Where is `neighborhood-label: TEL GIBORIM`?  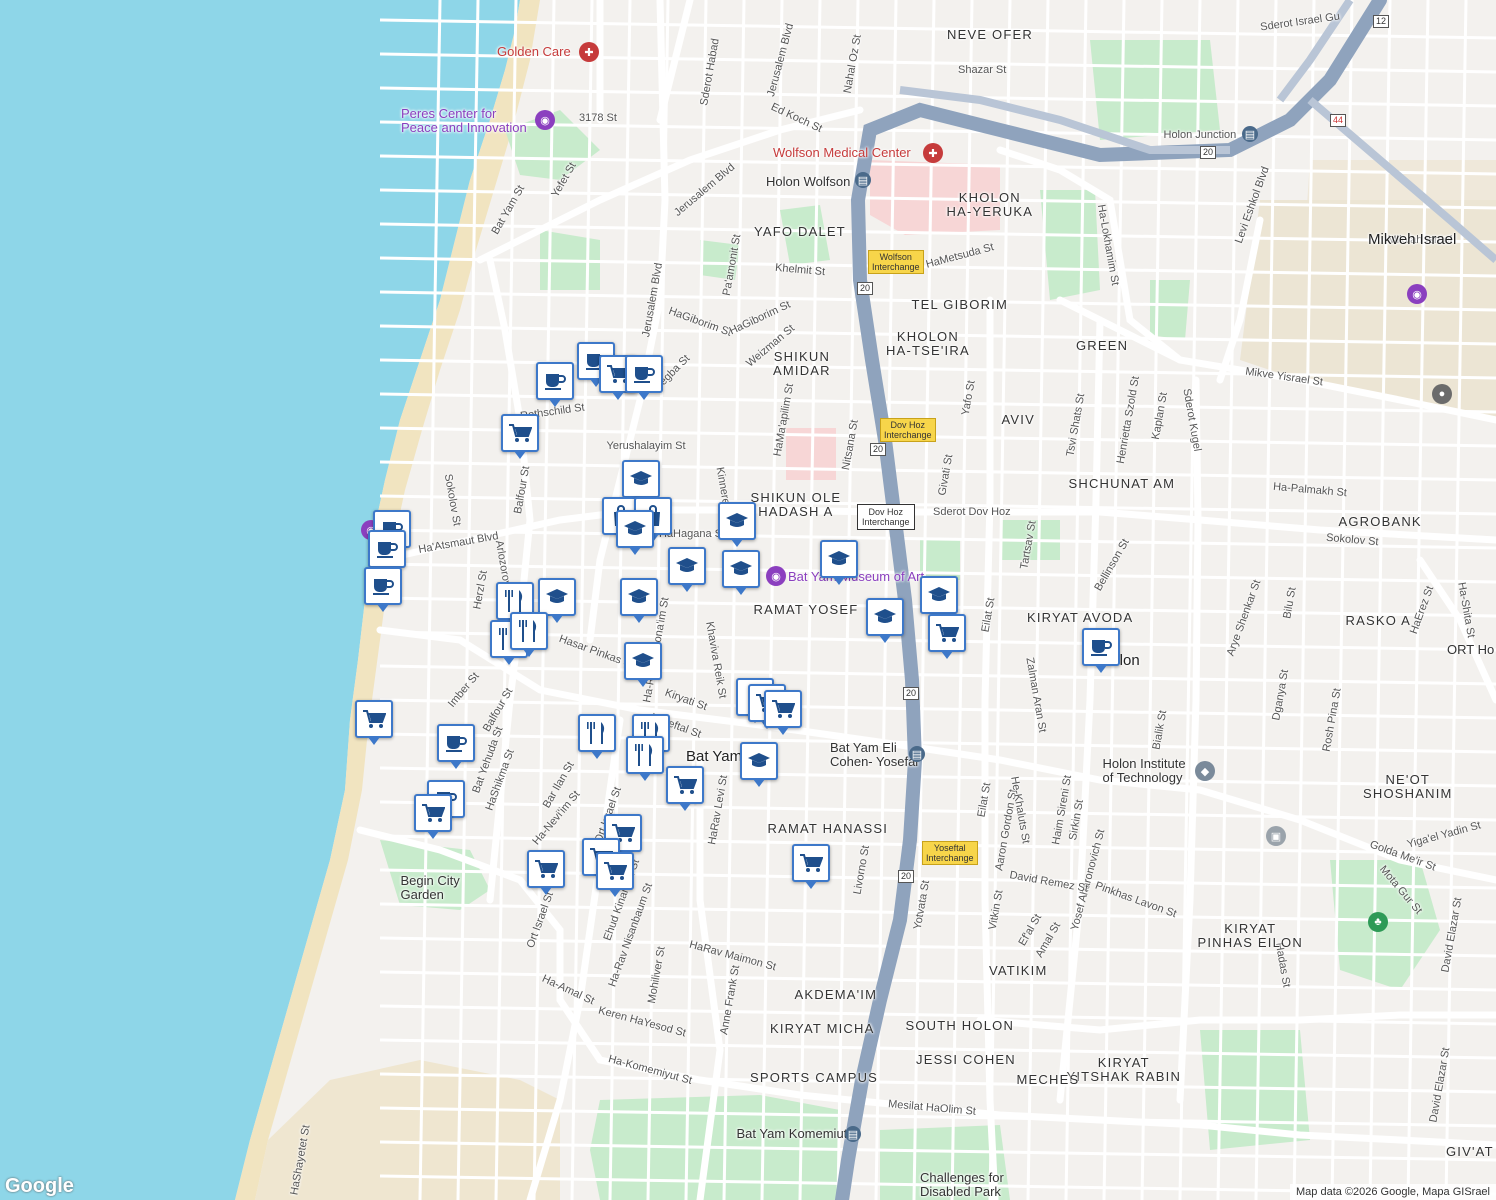 neighborhood-label: TEL GIBORIM is located at coordinates (960, 304).